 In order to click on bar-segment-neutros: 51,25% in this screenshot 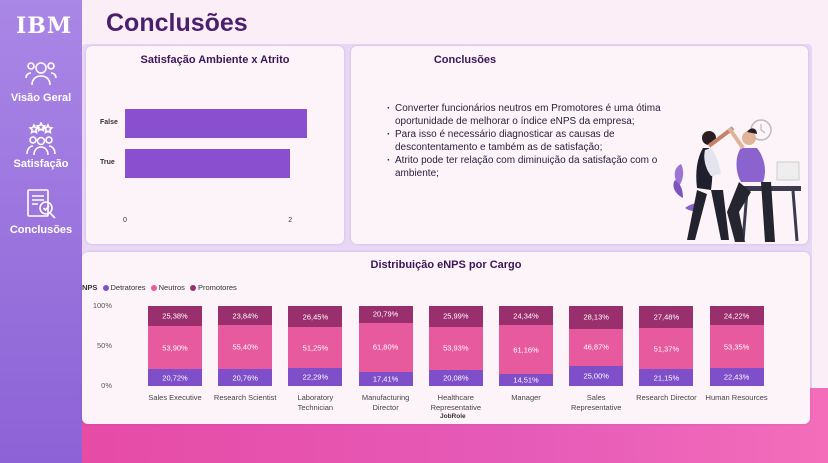, I will do `click(315, 348)`.